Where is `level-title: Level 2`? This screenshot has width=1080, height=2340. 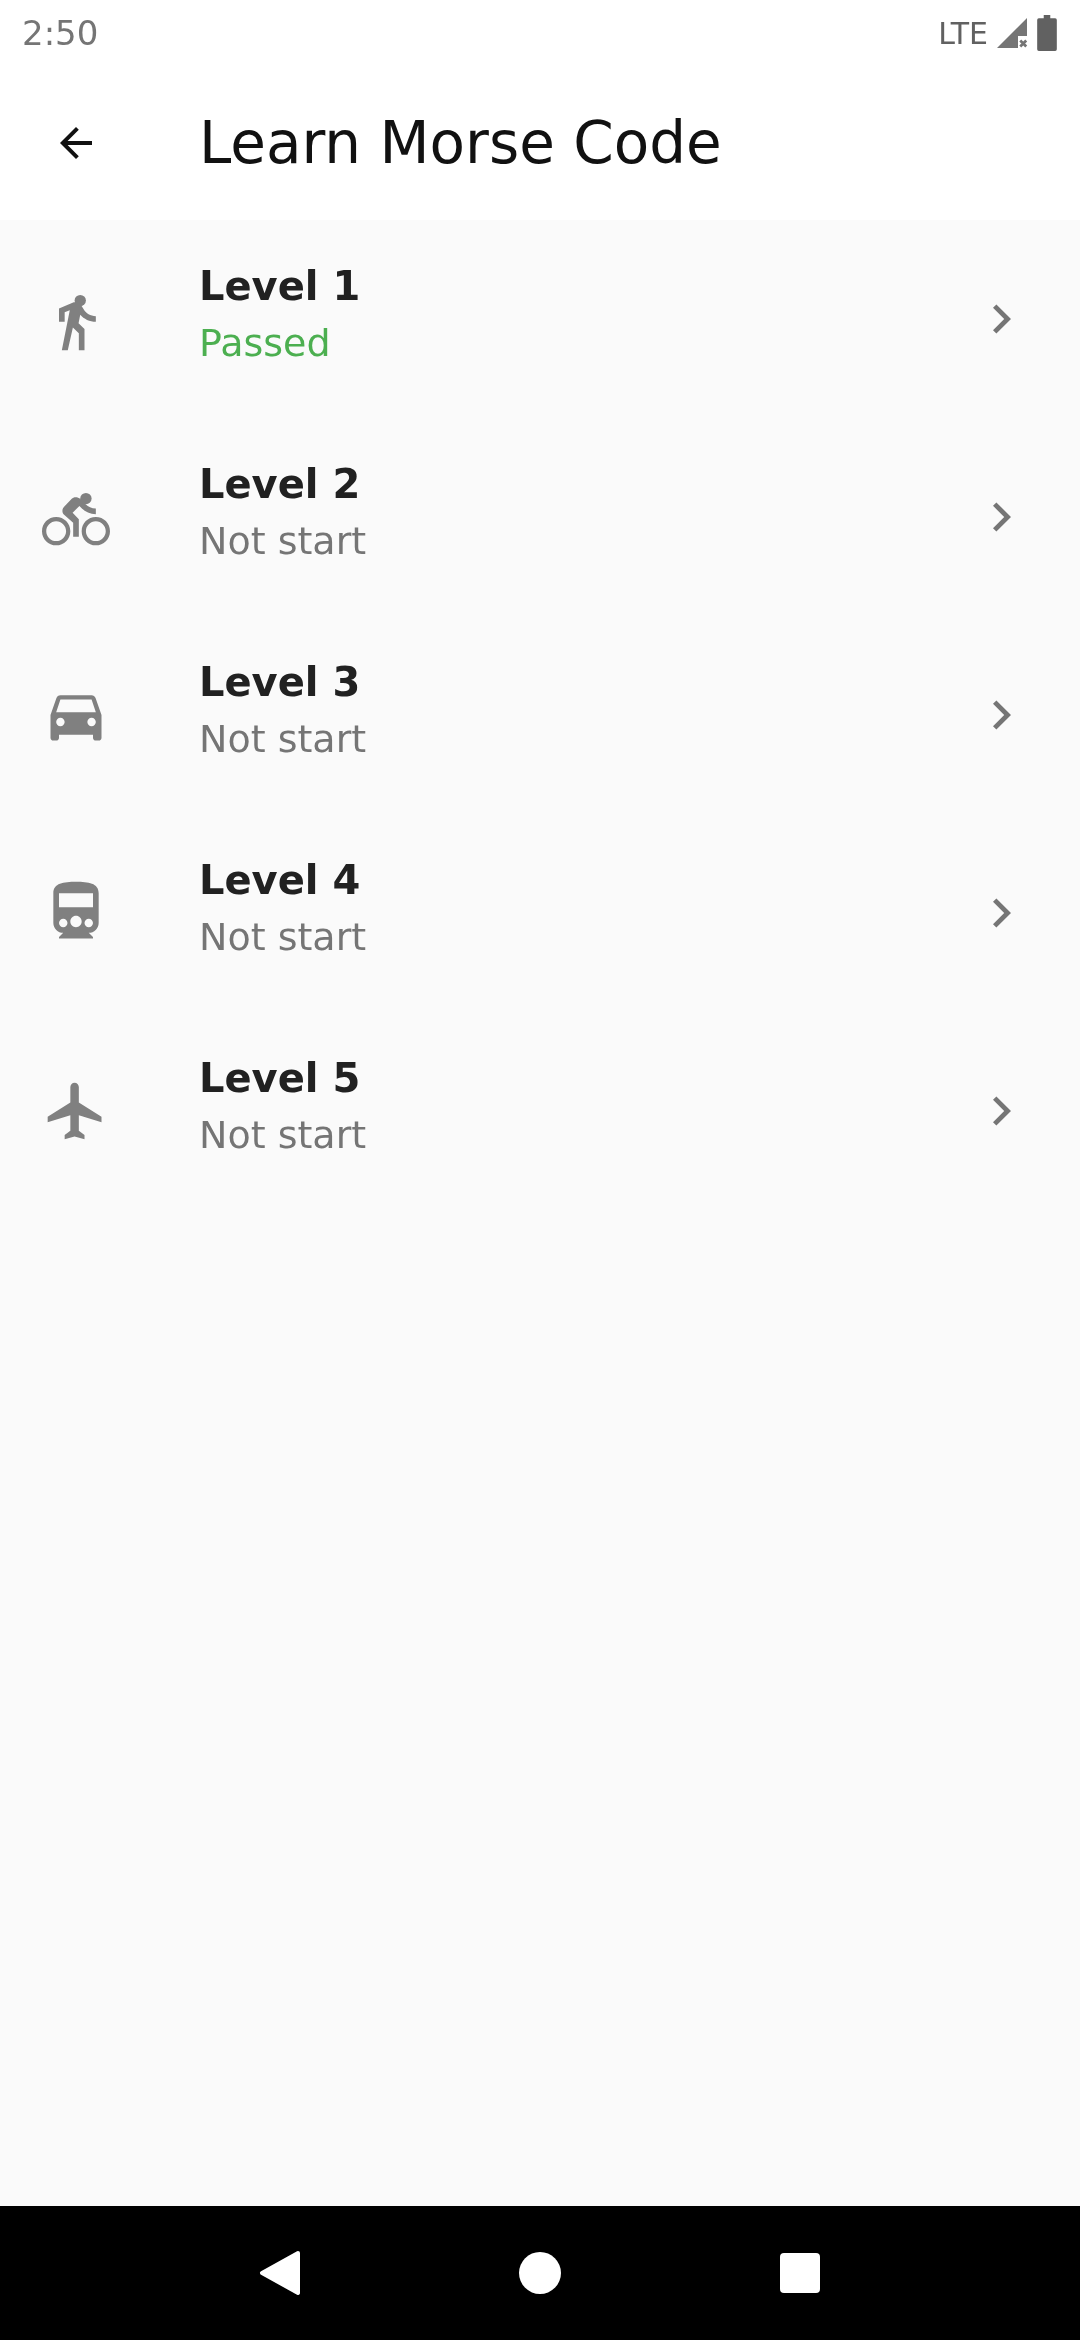
level-title: Level 2 is located at coordinates (280, 484).